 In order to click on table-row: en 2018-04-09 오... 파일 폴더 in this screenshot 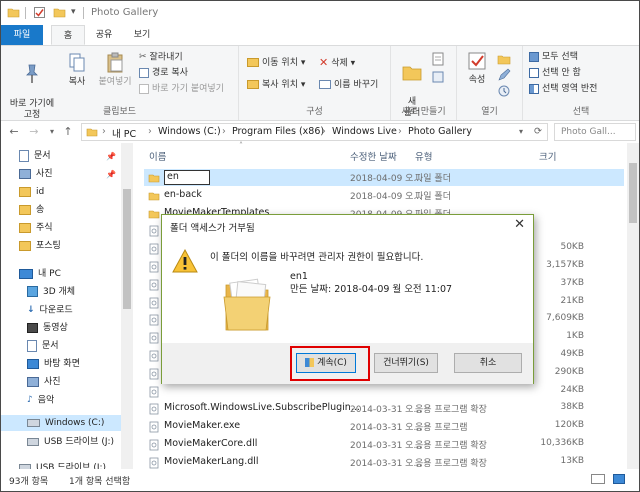, I will do `click(384, 177)`.